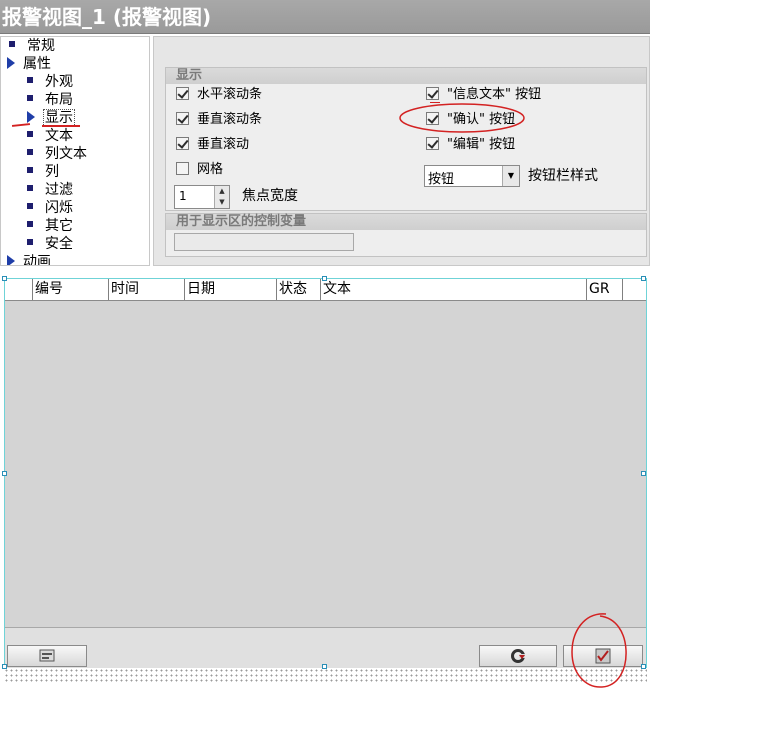  I want to click on loop-in-alarm-button, so click(518, 656).